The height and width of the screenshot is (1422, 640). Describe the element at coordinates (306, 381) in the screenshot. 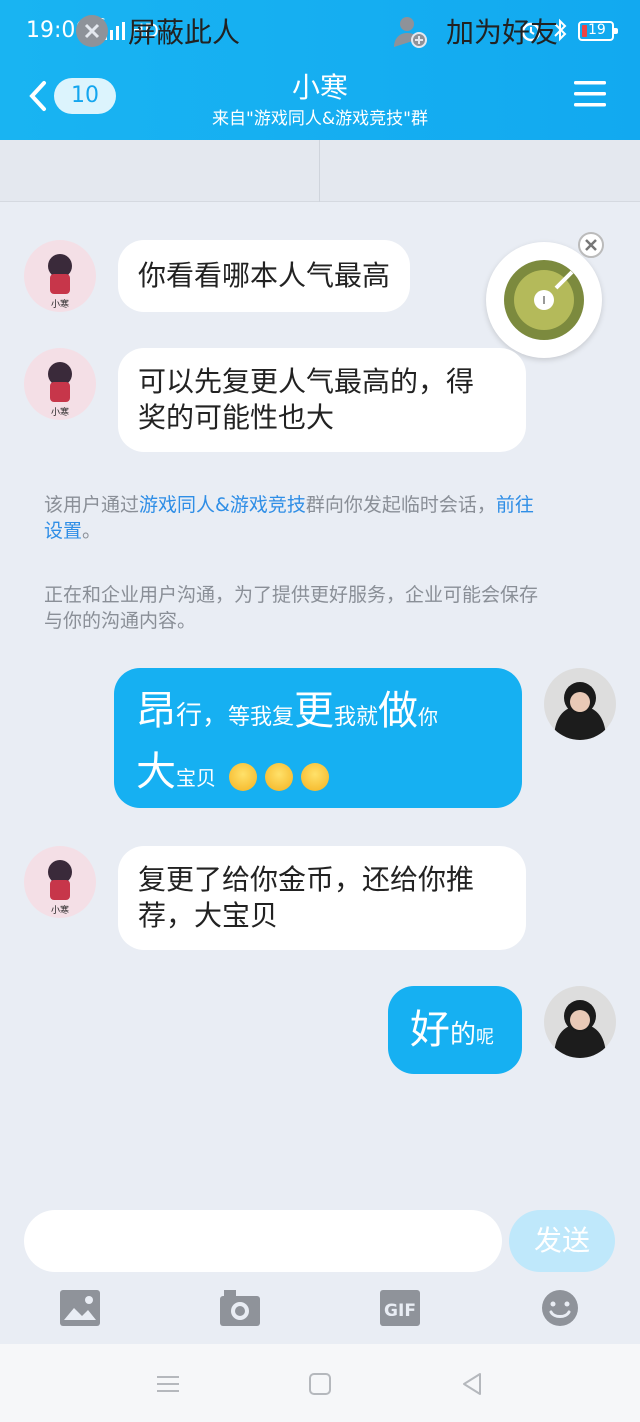

I see `message-text-line: 可以先复更人气最高的，得` at that location.